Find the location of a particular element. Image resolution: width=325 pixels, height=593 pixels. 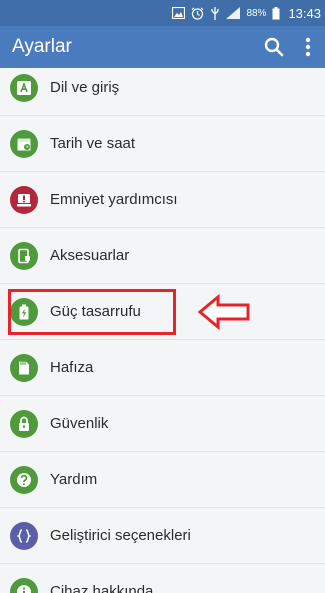

left-arrow-icon is located at coordinates (224, 312).